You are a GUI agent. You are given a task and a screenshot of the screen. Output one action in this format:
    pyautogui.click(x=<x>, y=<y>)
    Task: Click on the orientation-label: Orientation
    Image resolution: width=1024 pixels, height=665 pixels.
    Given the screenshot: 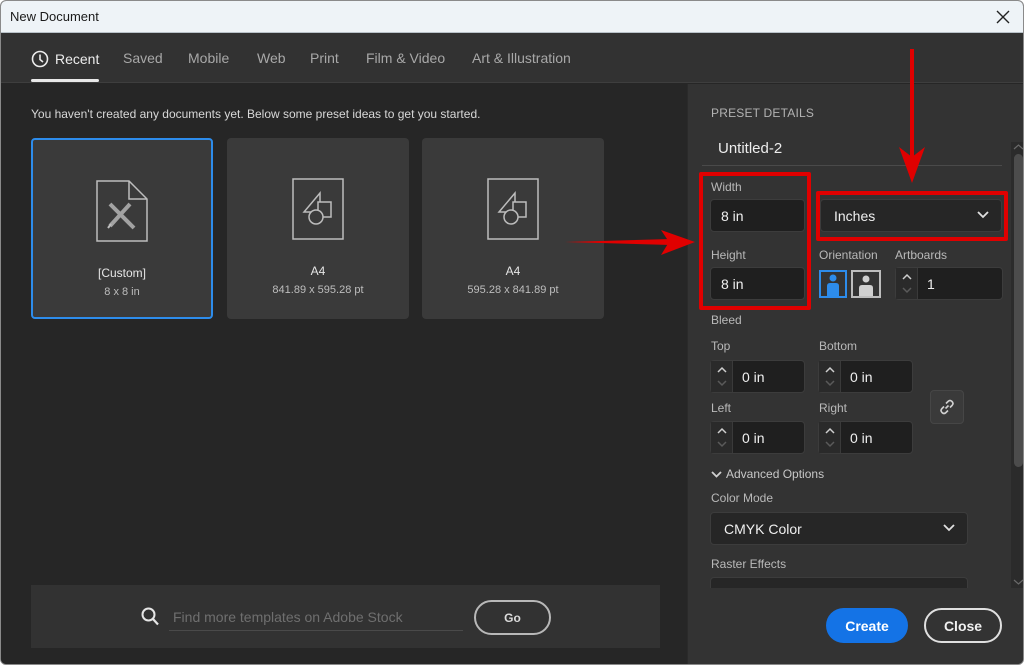 What is the action you would take?
    pyautogui.click(x=848, y=255)
    